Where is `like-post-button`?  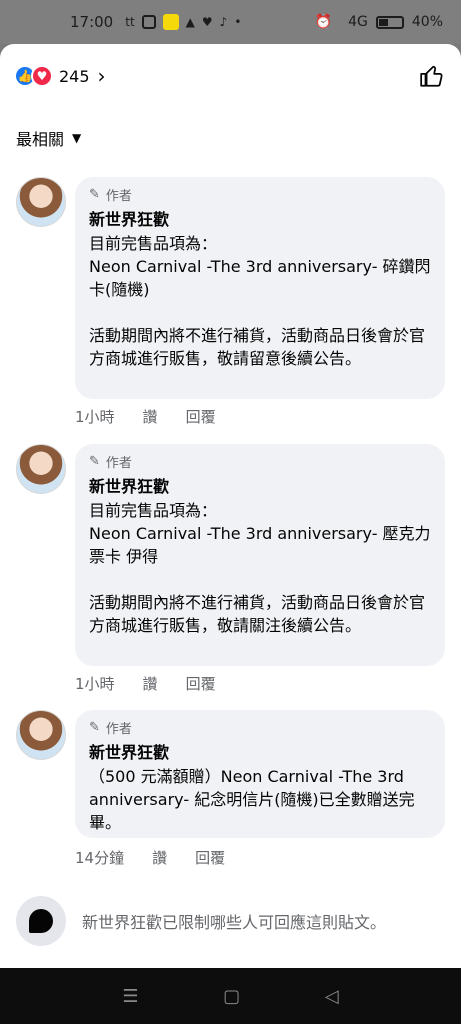 like-post-button is located at coordinates (432, 76).